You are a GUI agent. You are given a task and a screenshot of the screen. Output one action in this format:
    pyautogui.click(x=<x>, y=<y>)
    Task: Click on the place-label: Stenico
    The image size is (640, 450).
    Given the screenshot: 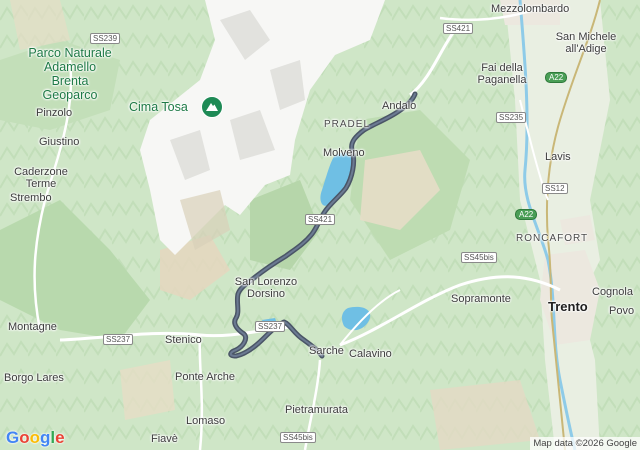 What is the action you would take?
    pyautogui.click(x=183, y=340)
    